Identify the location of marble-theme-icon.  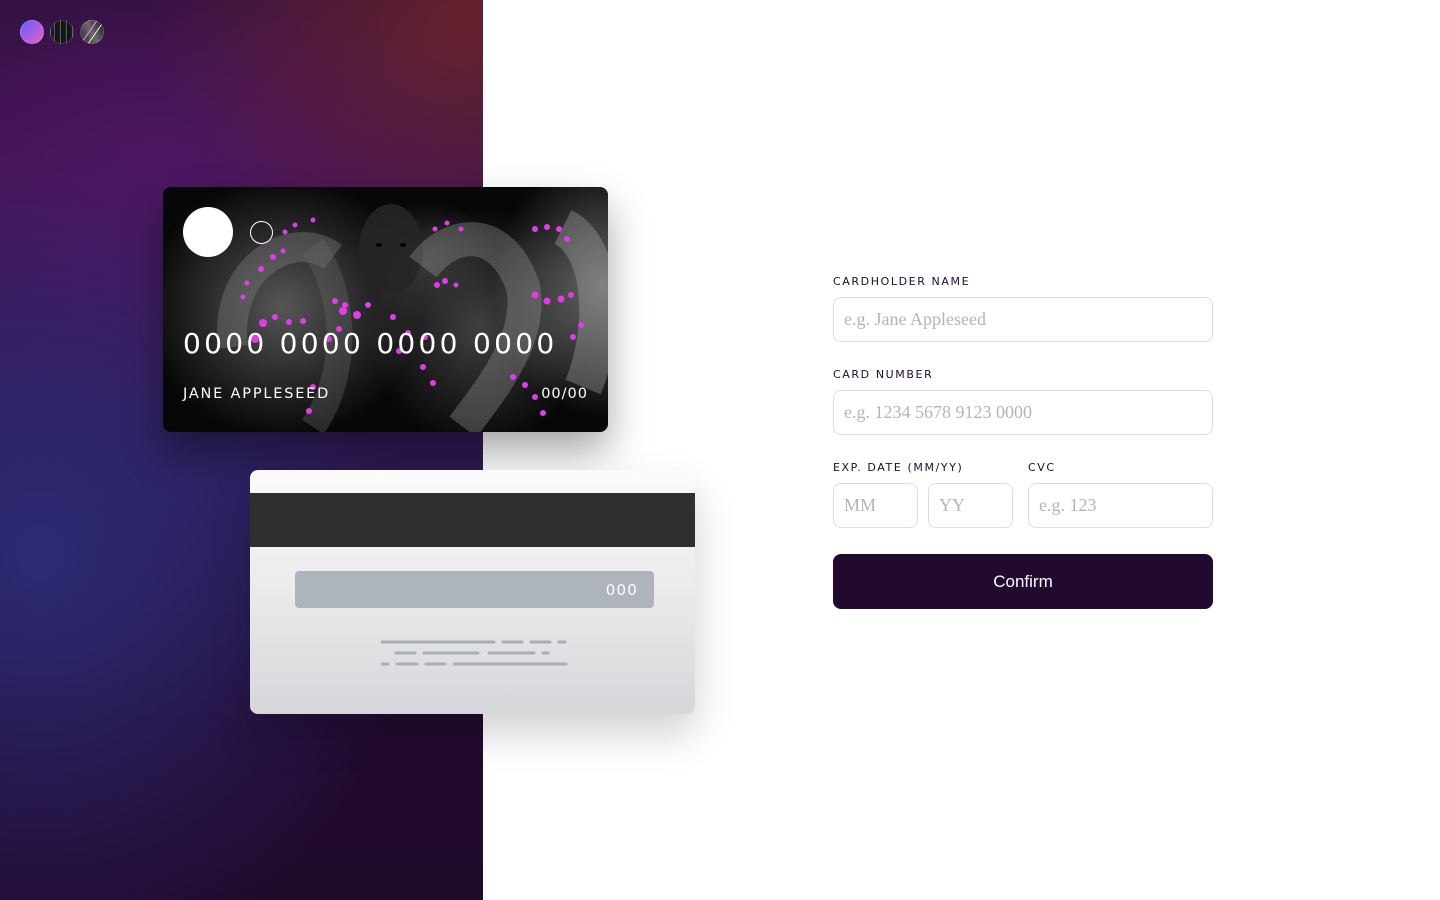
(92, 32).